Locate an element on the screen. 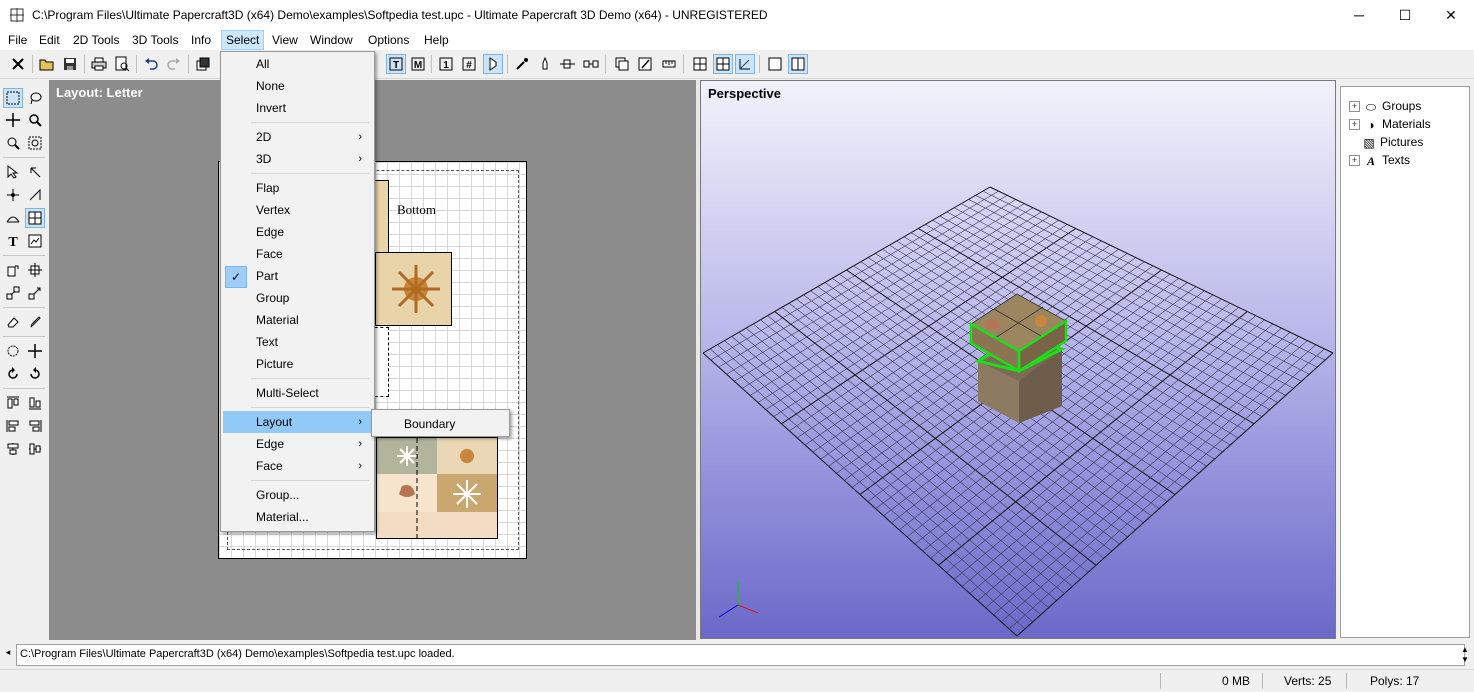 This screenshot has height=692, width=1474. menu-item-flap: Flap is located at coordinates (297, 188).